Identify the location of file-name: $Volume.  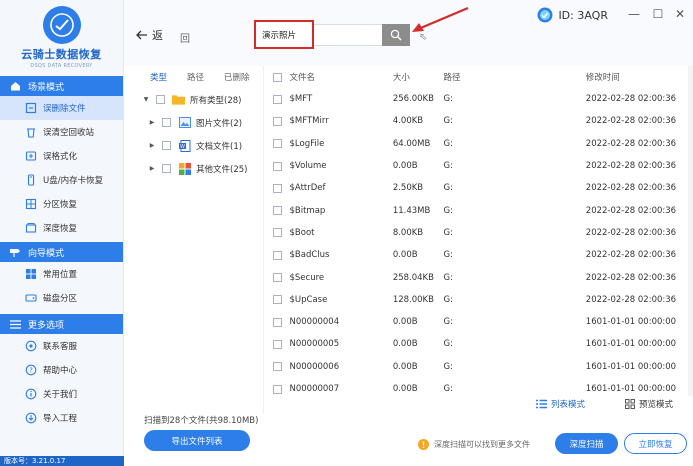
(308, 166).